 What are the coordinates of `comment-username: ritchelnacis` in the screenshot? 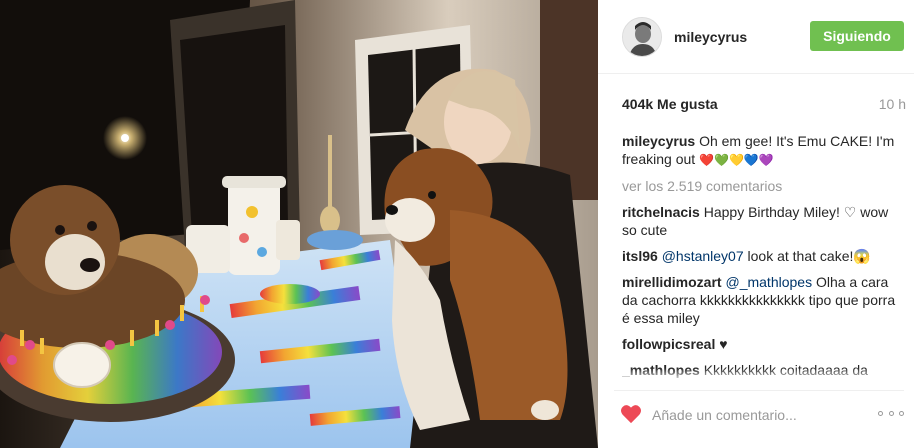 It's located at (661, 212).